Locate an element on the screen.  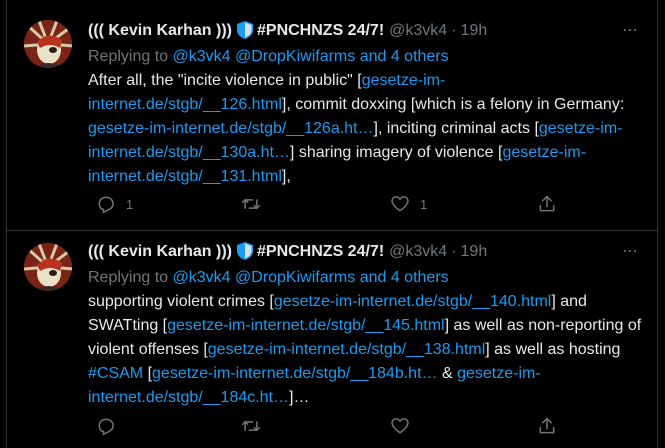
tweet-text-segment: ], inciting criminal acts [ is located at coordinates (456, 128).